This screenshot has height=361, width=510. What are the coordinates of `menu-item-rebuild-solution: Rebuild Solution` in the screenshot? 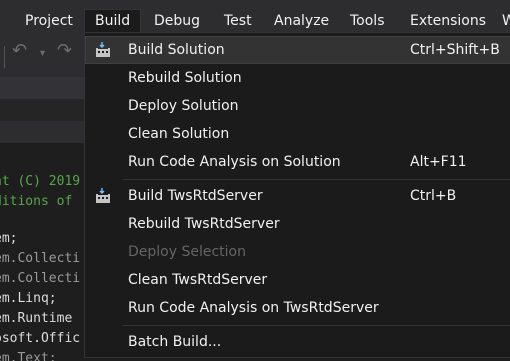 It's located at (297, 78).